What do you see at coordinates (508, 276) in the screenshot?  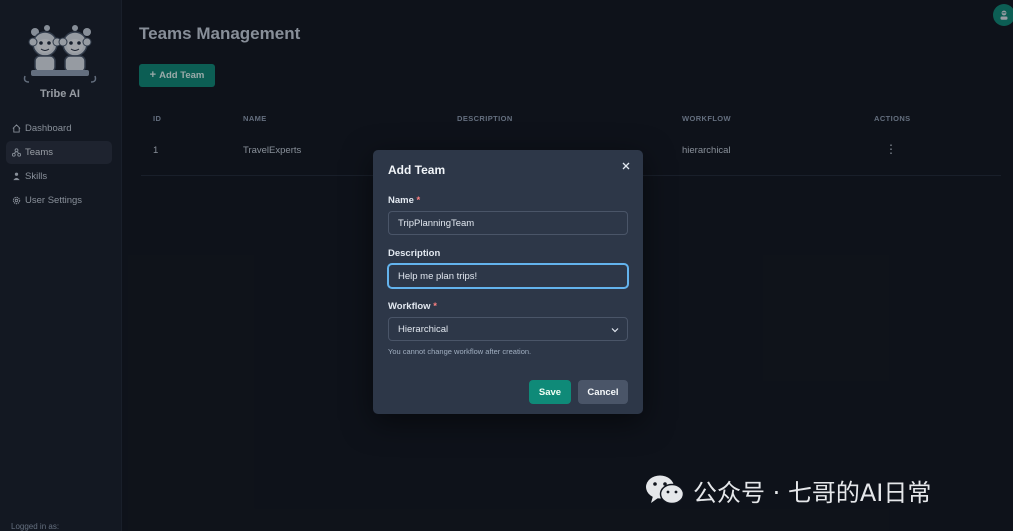 I see `description-field` at bounding box center [508, 276].